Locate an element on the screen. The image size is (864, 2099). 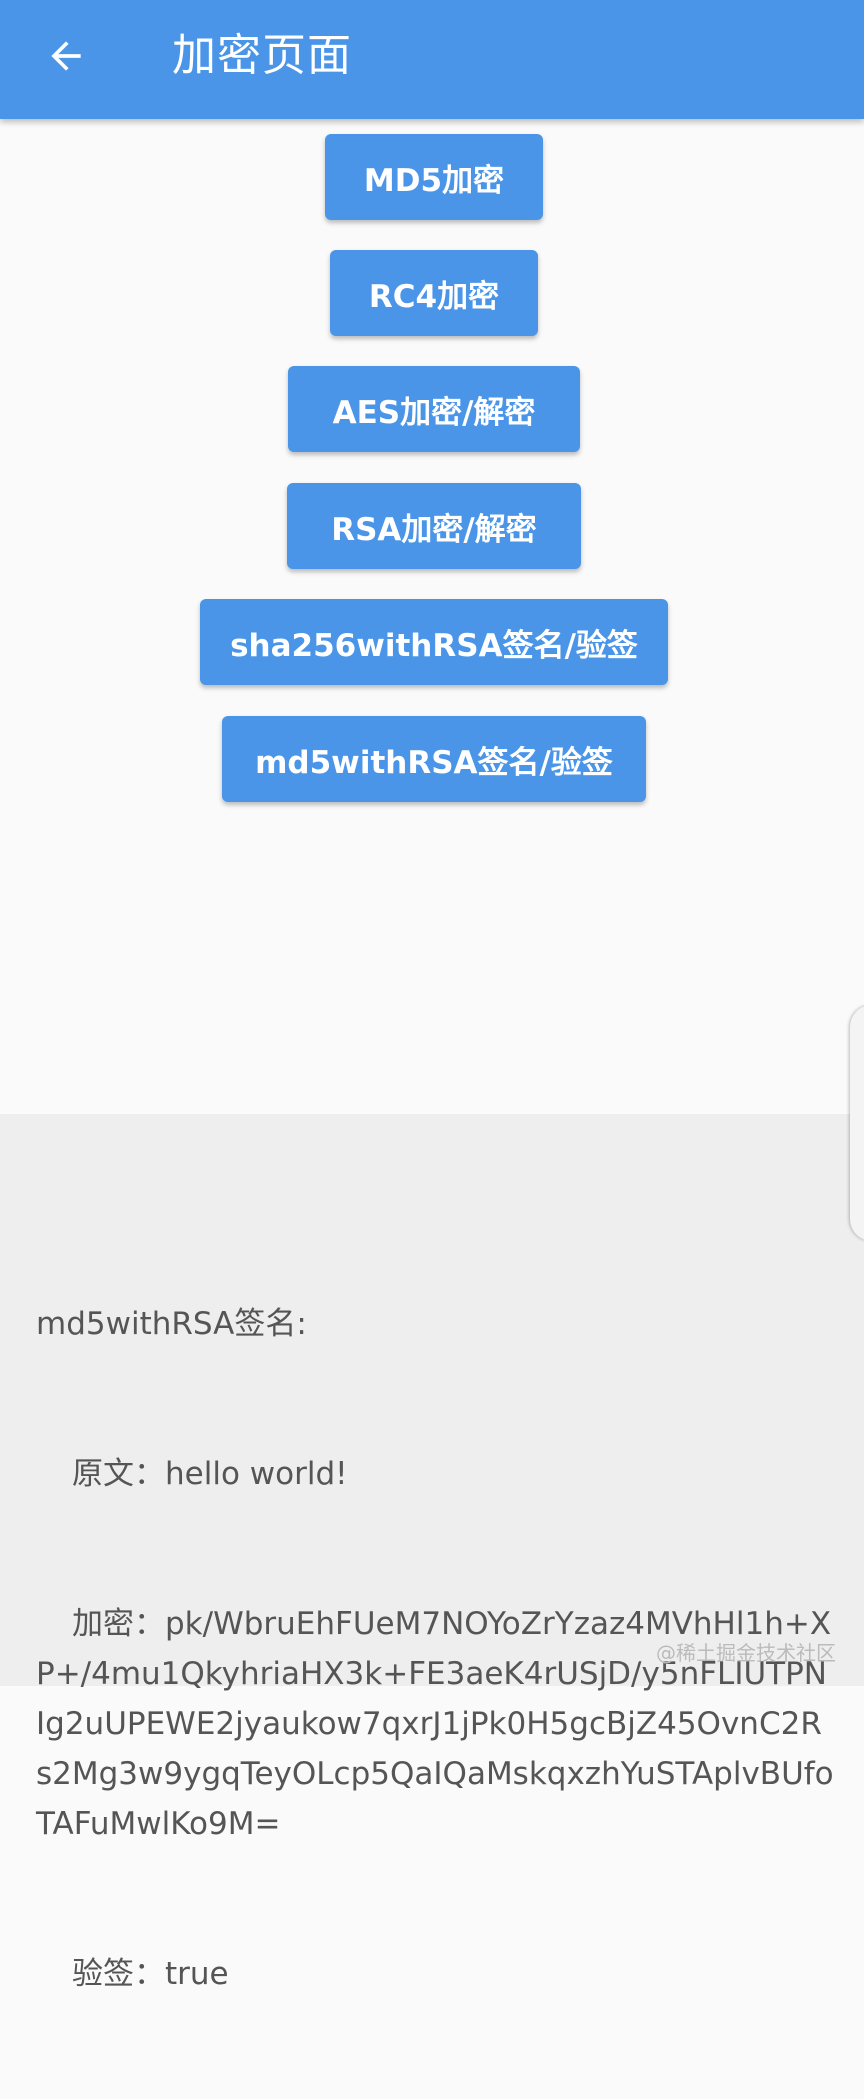
page-title: 加密页面 is located at coordinates (262, 55).